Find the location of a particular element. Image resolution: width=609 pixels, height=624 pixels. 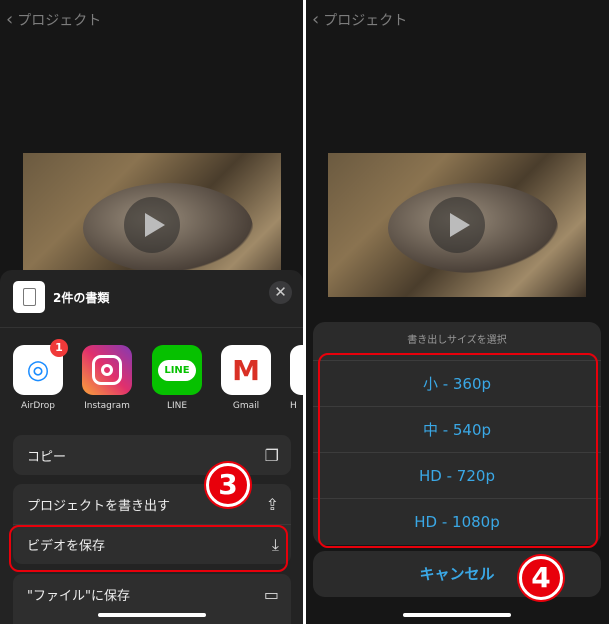

app-label: AirDrop is located at coordinates (37, 406).